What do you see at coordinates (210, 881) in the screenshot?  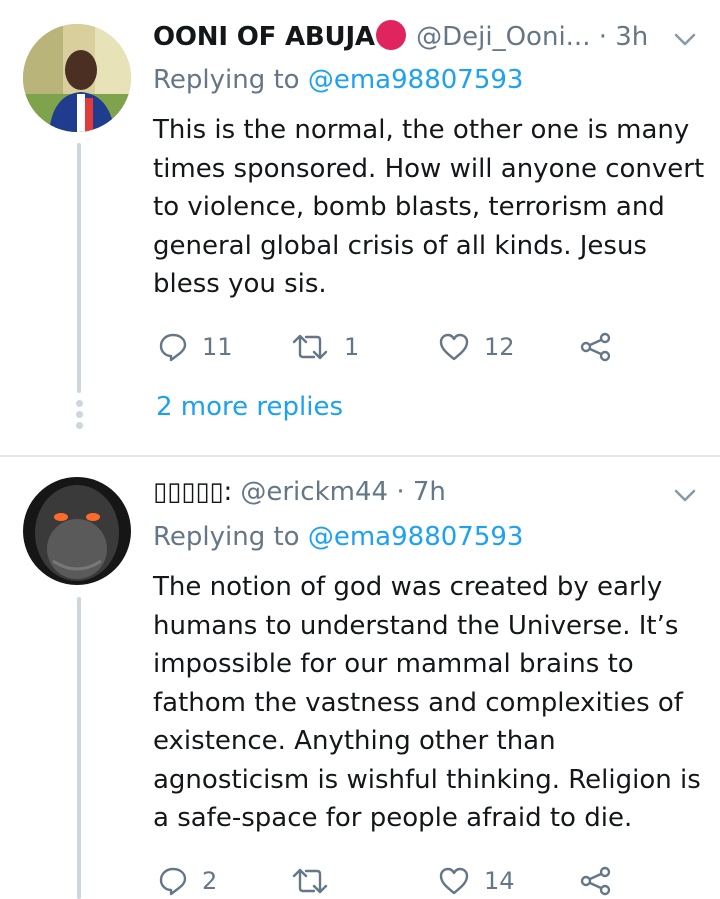 I see `reply-count: 2` at bounding box center [210, 881].